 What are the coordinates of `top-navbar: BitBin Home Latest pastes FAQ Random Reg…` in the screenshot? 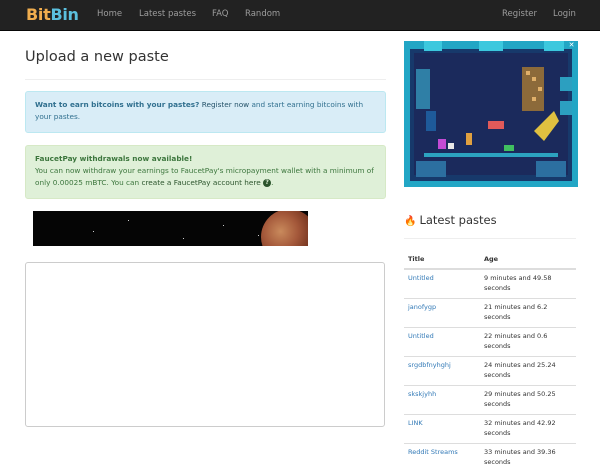 It's located at (300, 15).